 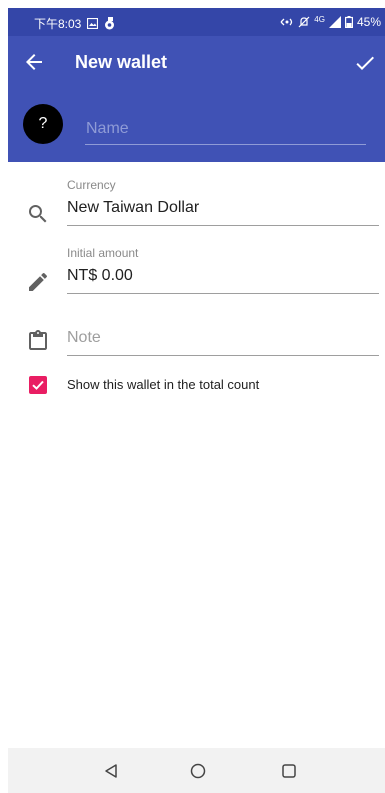 I want to click on initial-amount-field: Initial amount NT$ 0.00, so click(x=196, y=272).